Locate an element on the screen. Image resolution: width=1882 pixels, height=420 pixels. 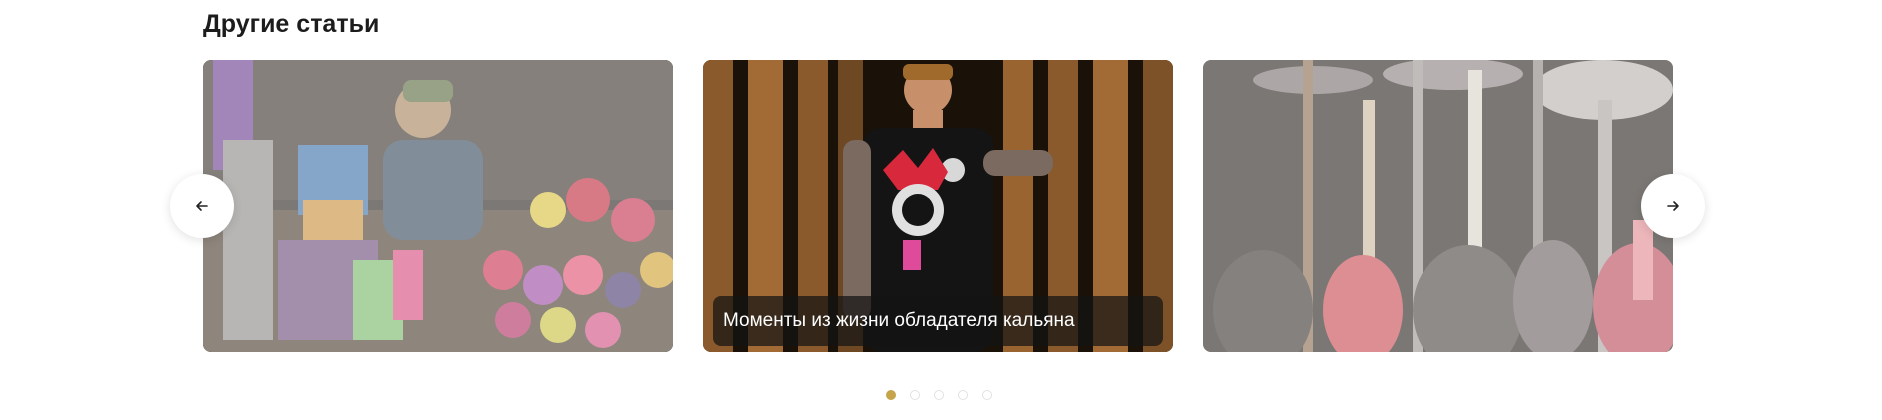
carousel-pagination is located at coordinates (939, 395).